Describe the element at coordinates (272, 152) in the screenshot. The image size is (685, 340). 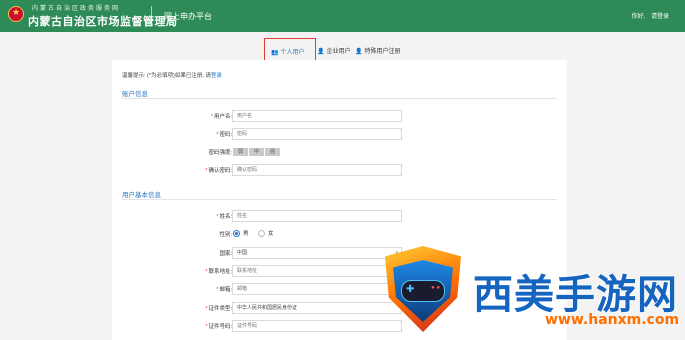
I see `strength-strong: 强` at that location.